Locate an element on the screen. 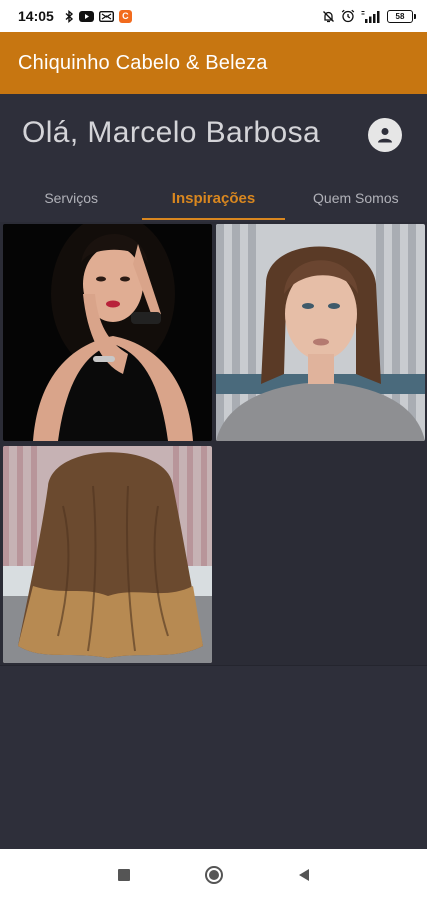  grid-divider is located at coordinates (213, 665).